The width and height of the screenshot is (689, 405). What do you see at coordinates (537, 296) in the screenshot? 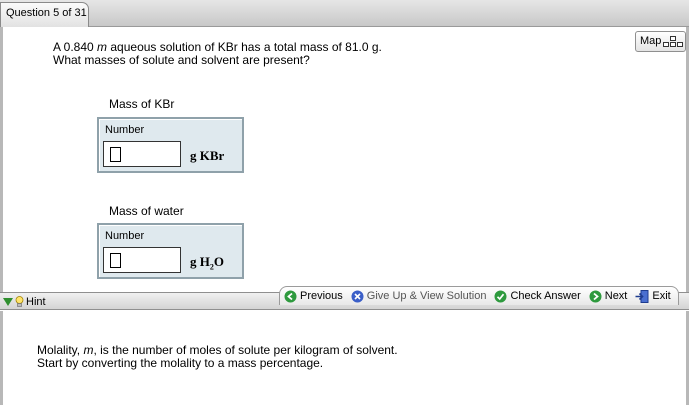
I see `check-answer-button: Check Answer` at bounding box center [537, 296].